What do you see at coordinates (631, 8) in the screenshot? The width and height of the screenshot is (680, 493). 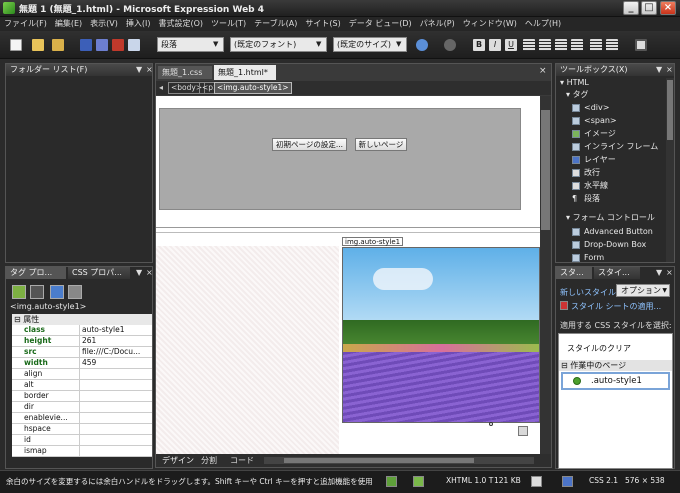 I see `minimize-button: _` at bounding box center [631, 8].